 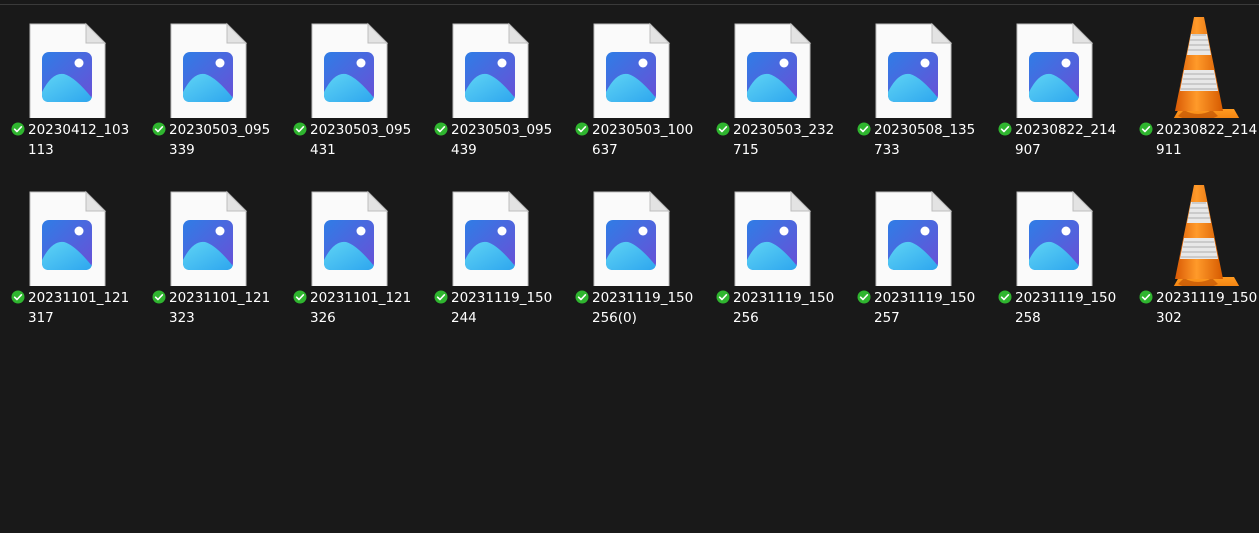 I want to click on file-item: 20231101_121323, so click(x=211, y=252).